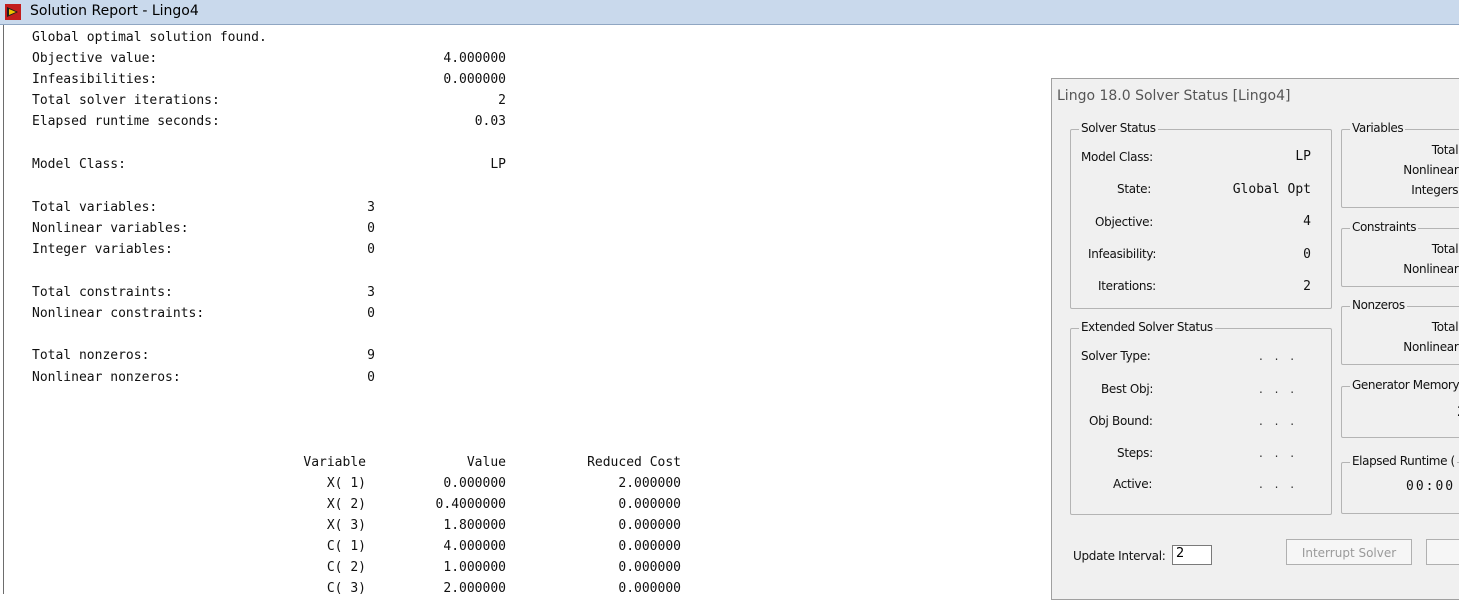  Describe the element at coordinates (126, 100) in the screenshot. I see `report-line: Total solver iterations:` at that location.